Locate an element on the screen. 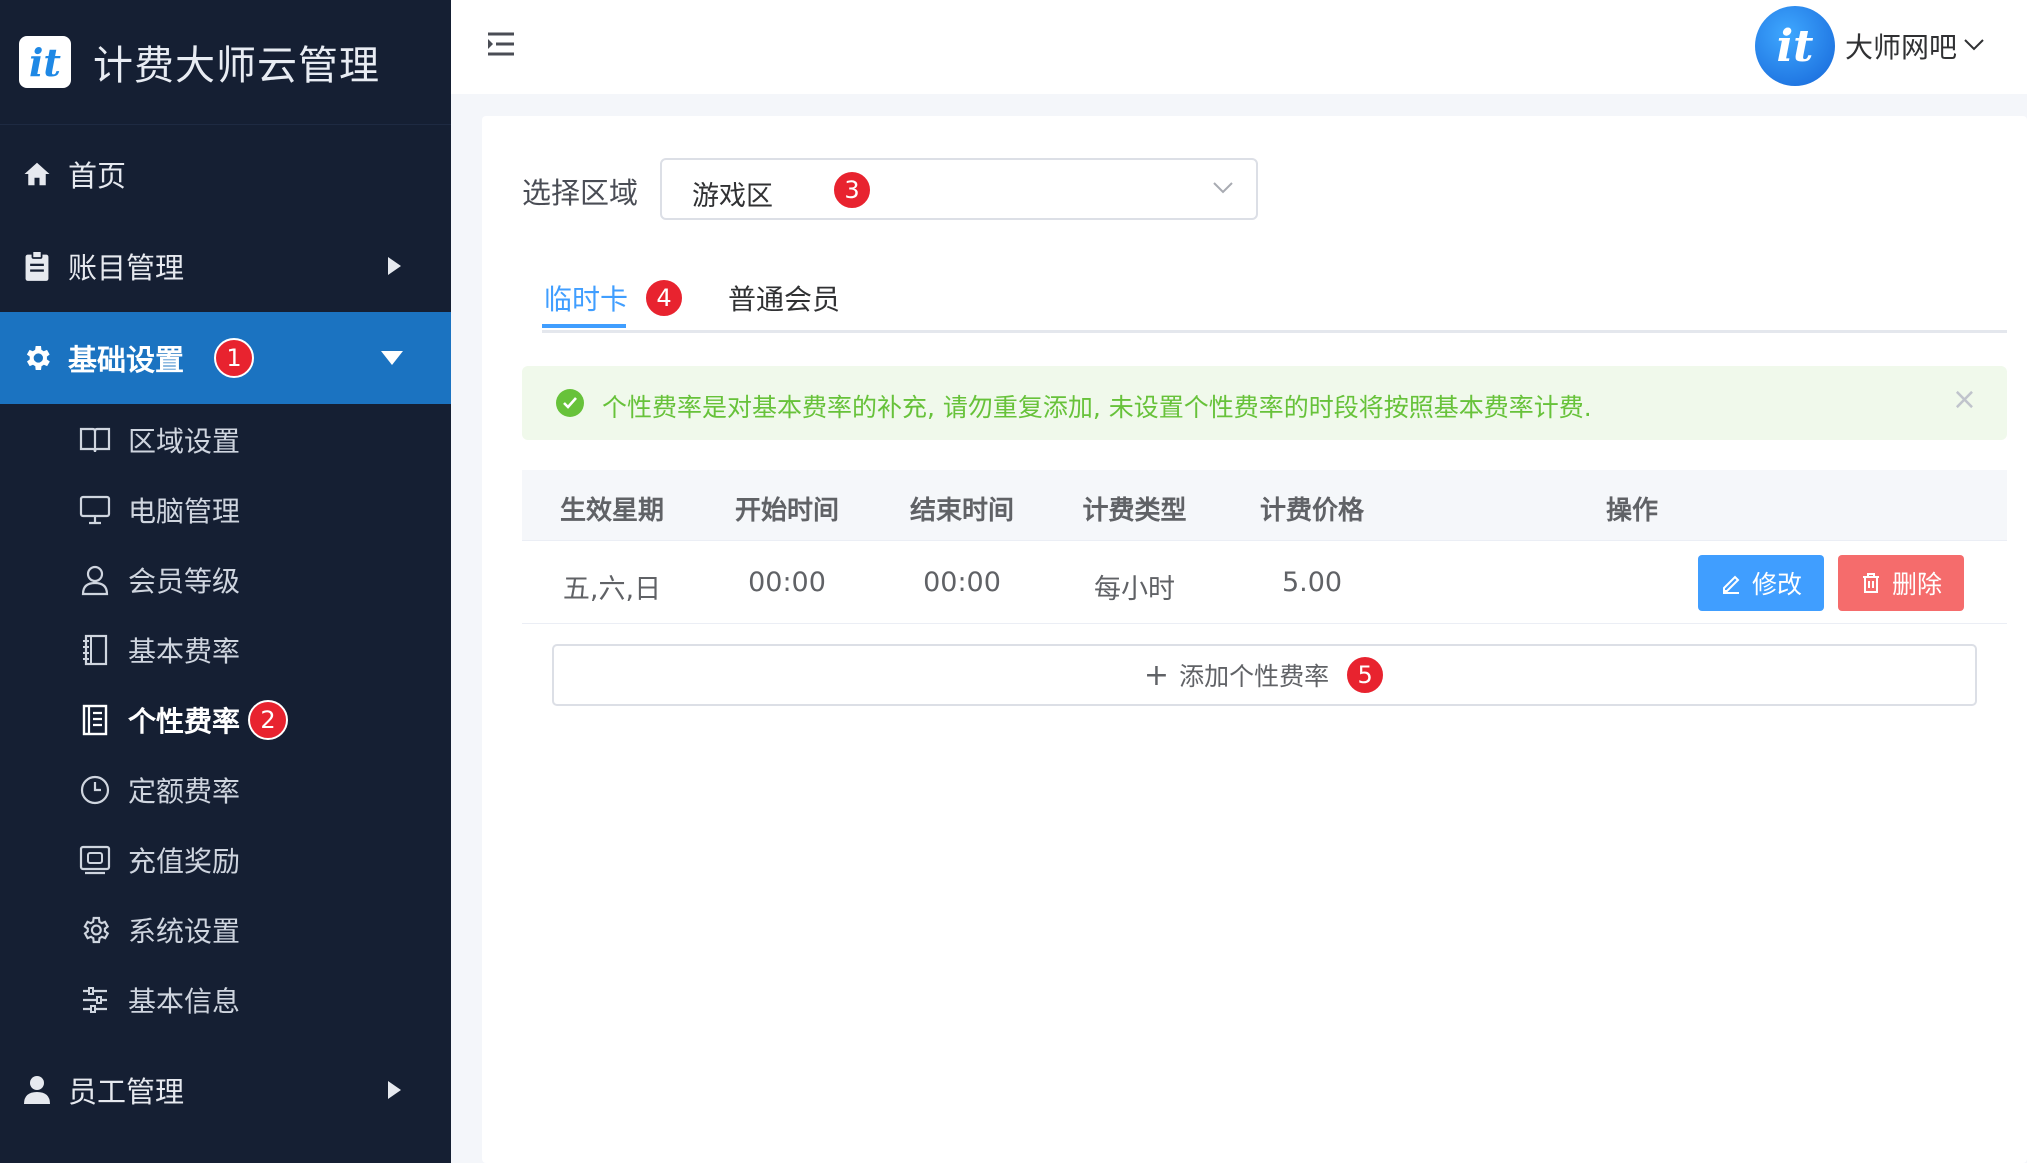 The height and width of the screenshot is (1163, 2027). cell-billing-type: 每小时 is located at coordinates (1134, 589).